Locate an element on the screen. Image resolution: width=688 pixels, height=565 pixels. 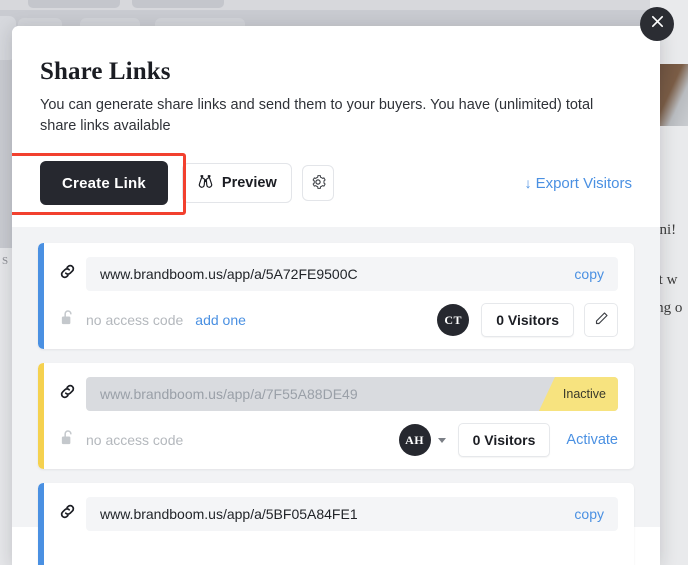
activate-link-button: Activate is located at coordinates (592, 440).